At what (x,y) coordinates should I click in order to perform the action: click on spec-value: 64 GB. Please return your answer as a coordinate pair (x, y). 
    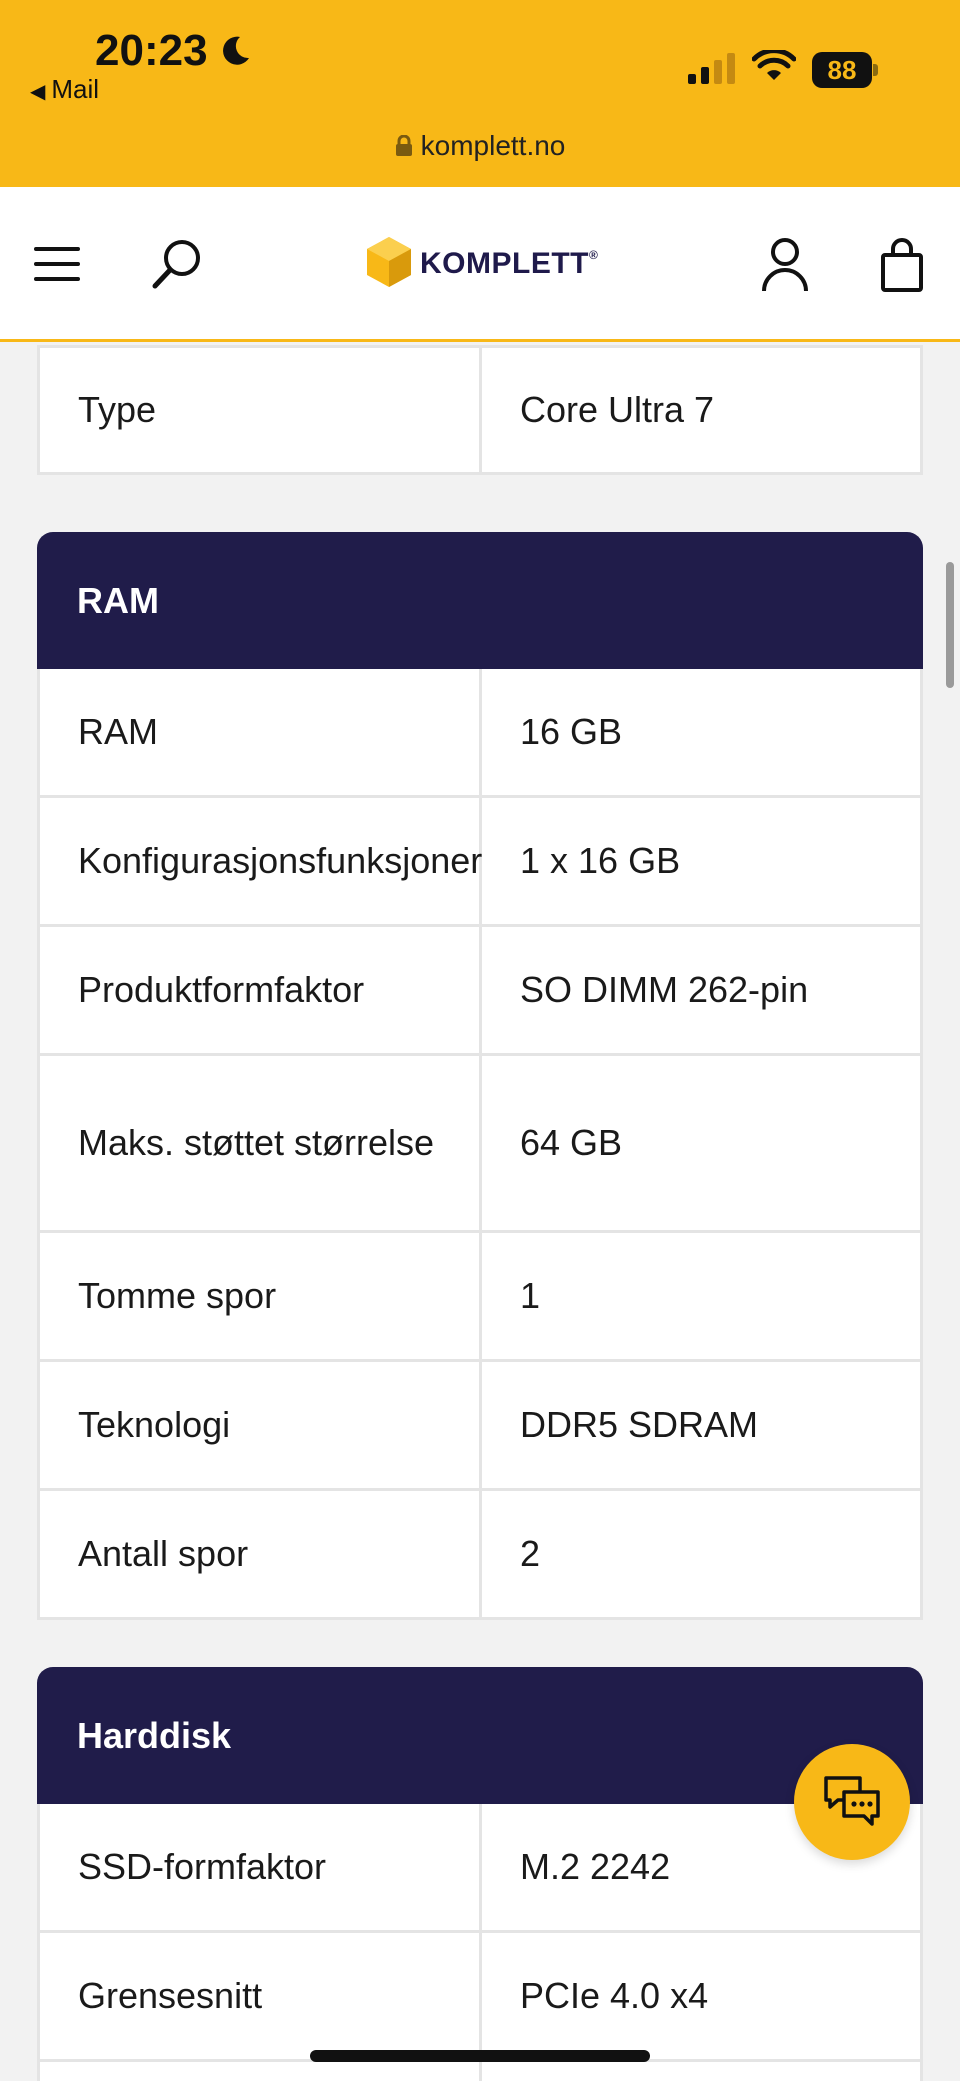
    Looking at the image, I should click on (571, 1142).